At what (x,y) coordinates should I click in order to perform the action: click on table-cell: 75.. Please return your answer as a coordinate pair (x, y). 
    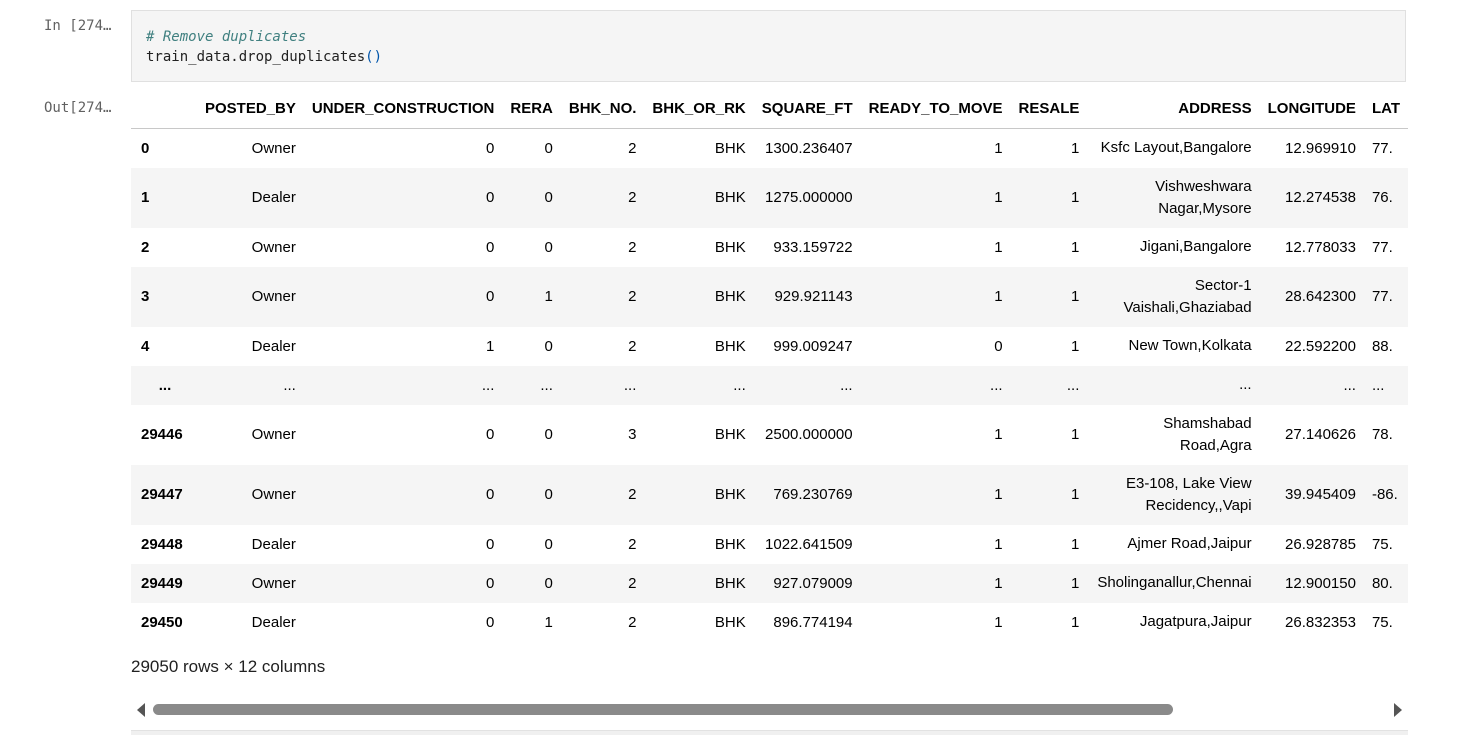
    Looking at the image, I should click on (1382, 622).